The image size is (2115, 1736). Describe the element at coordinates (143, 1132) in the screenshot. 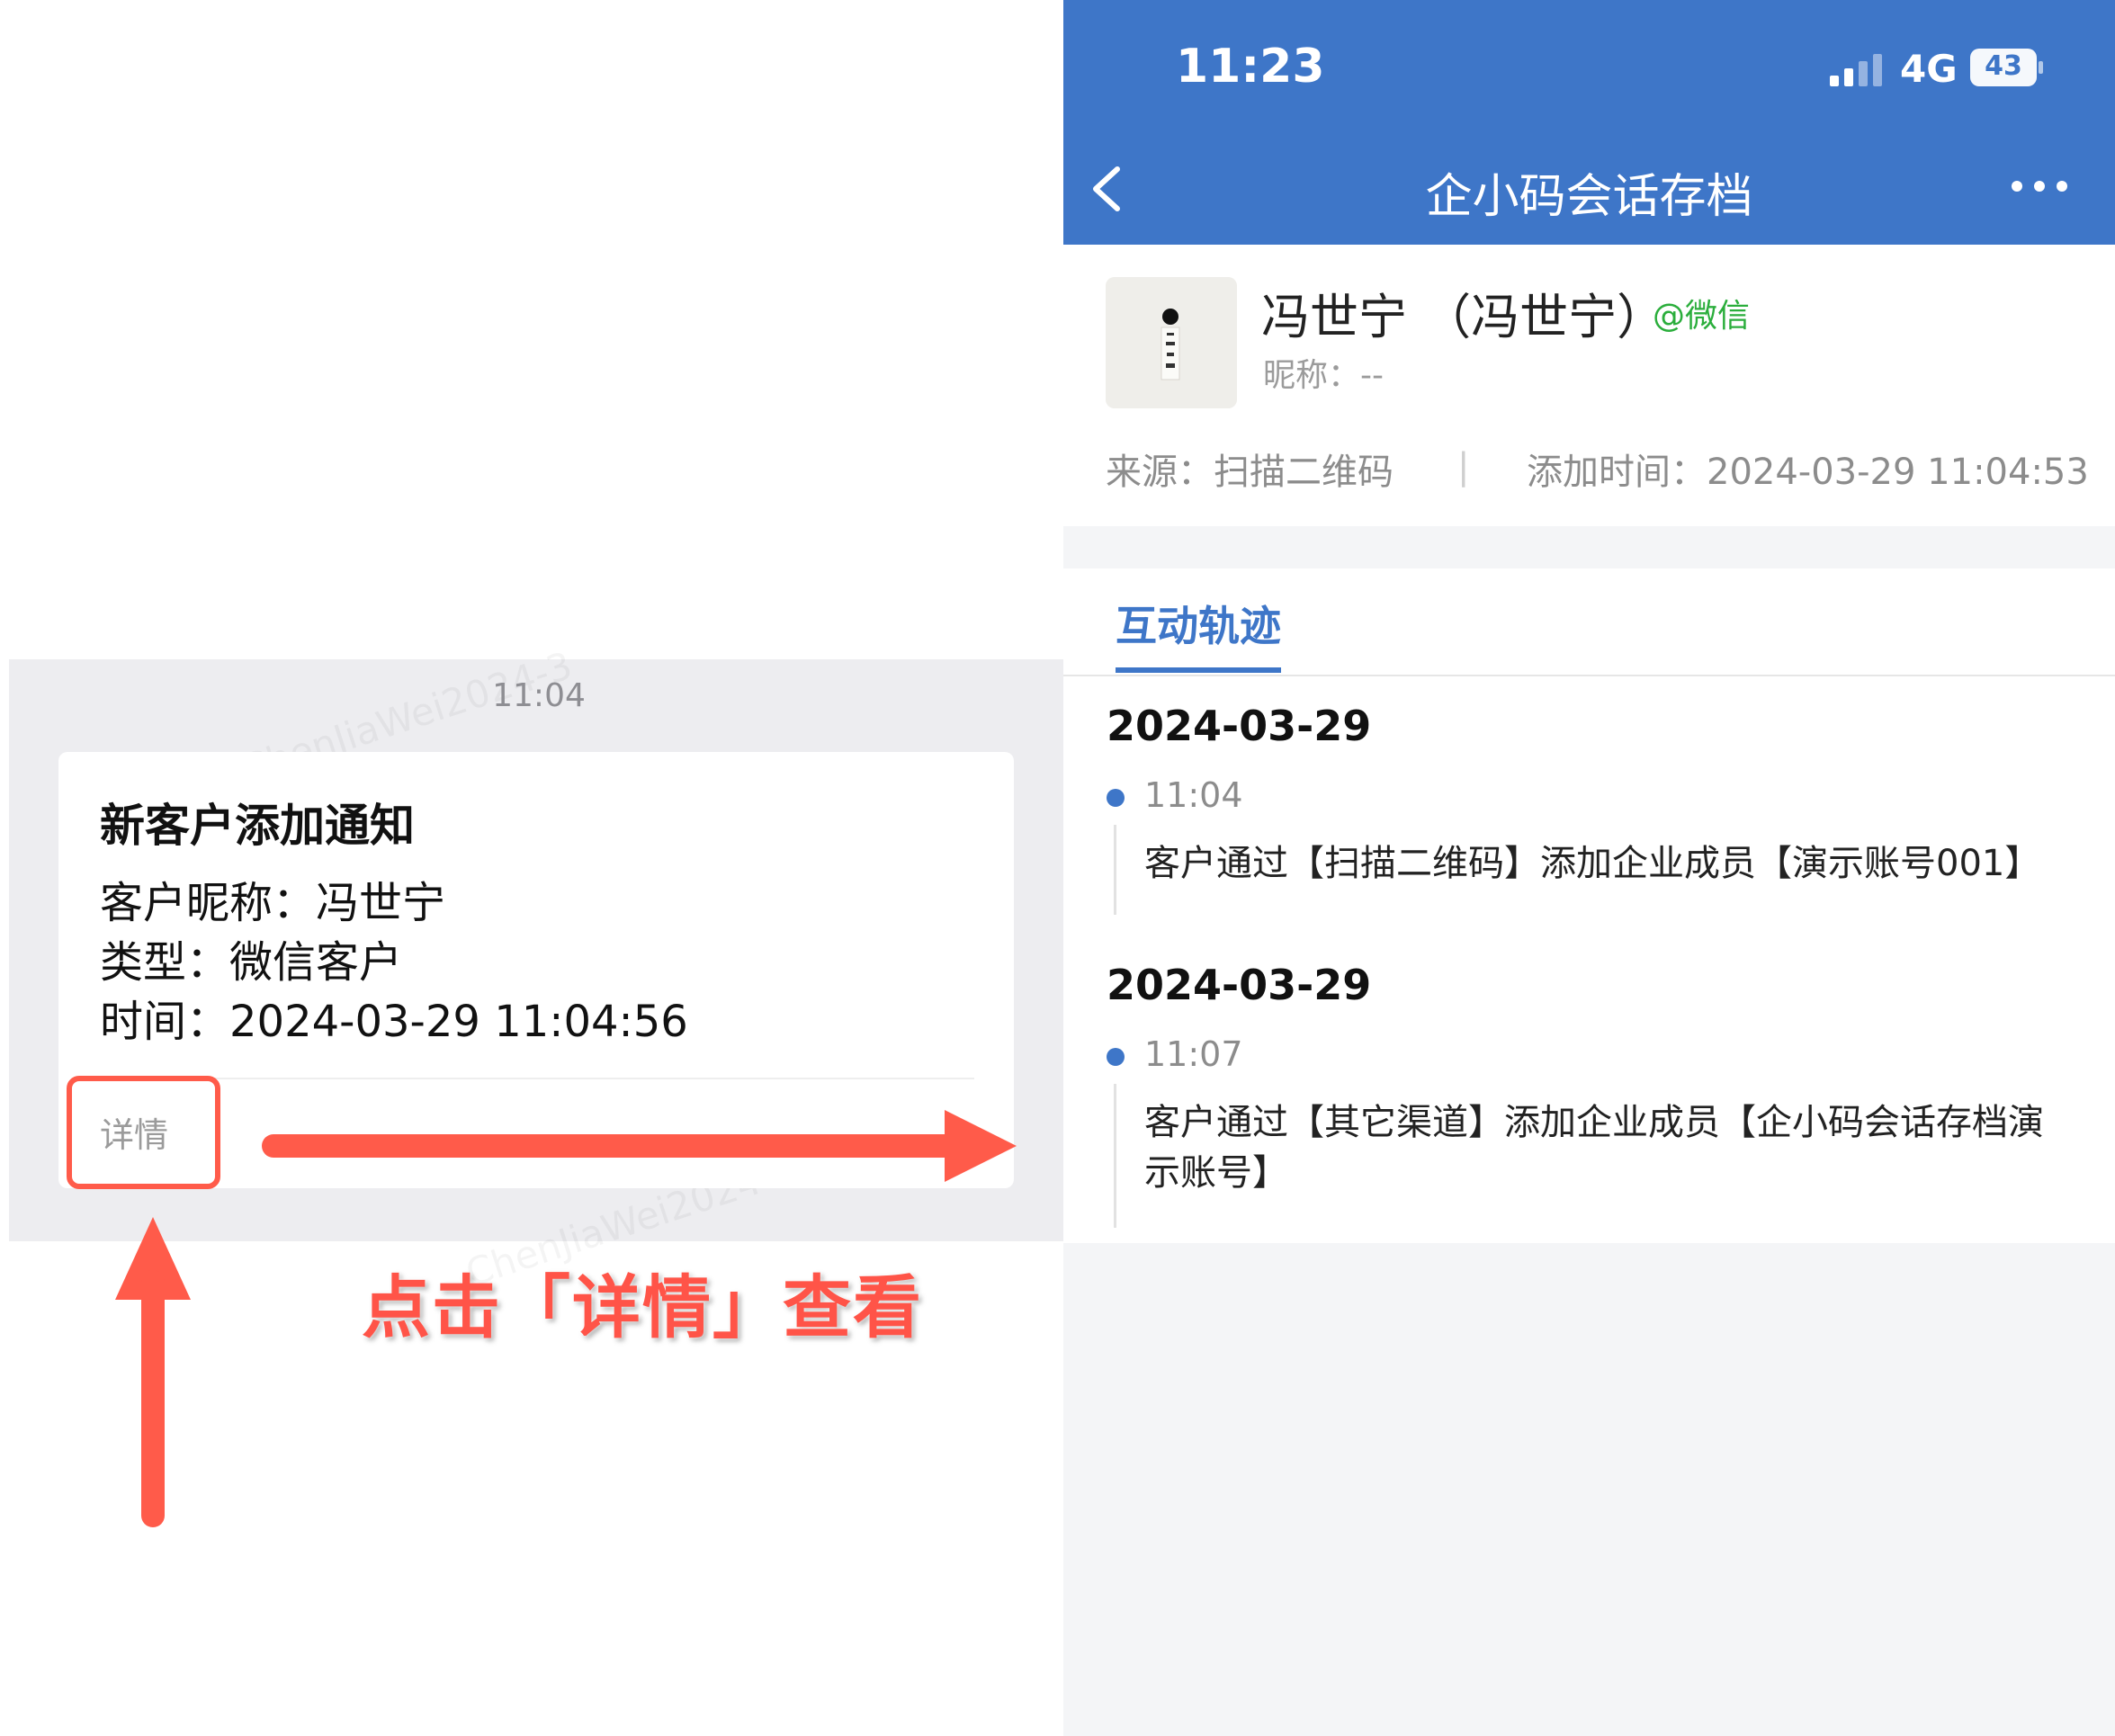

I see `detail-highlight-box` at that location.